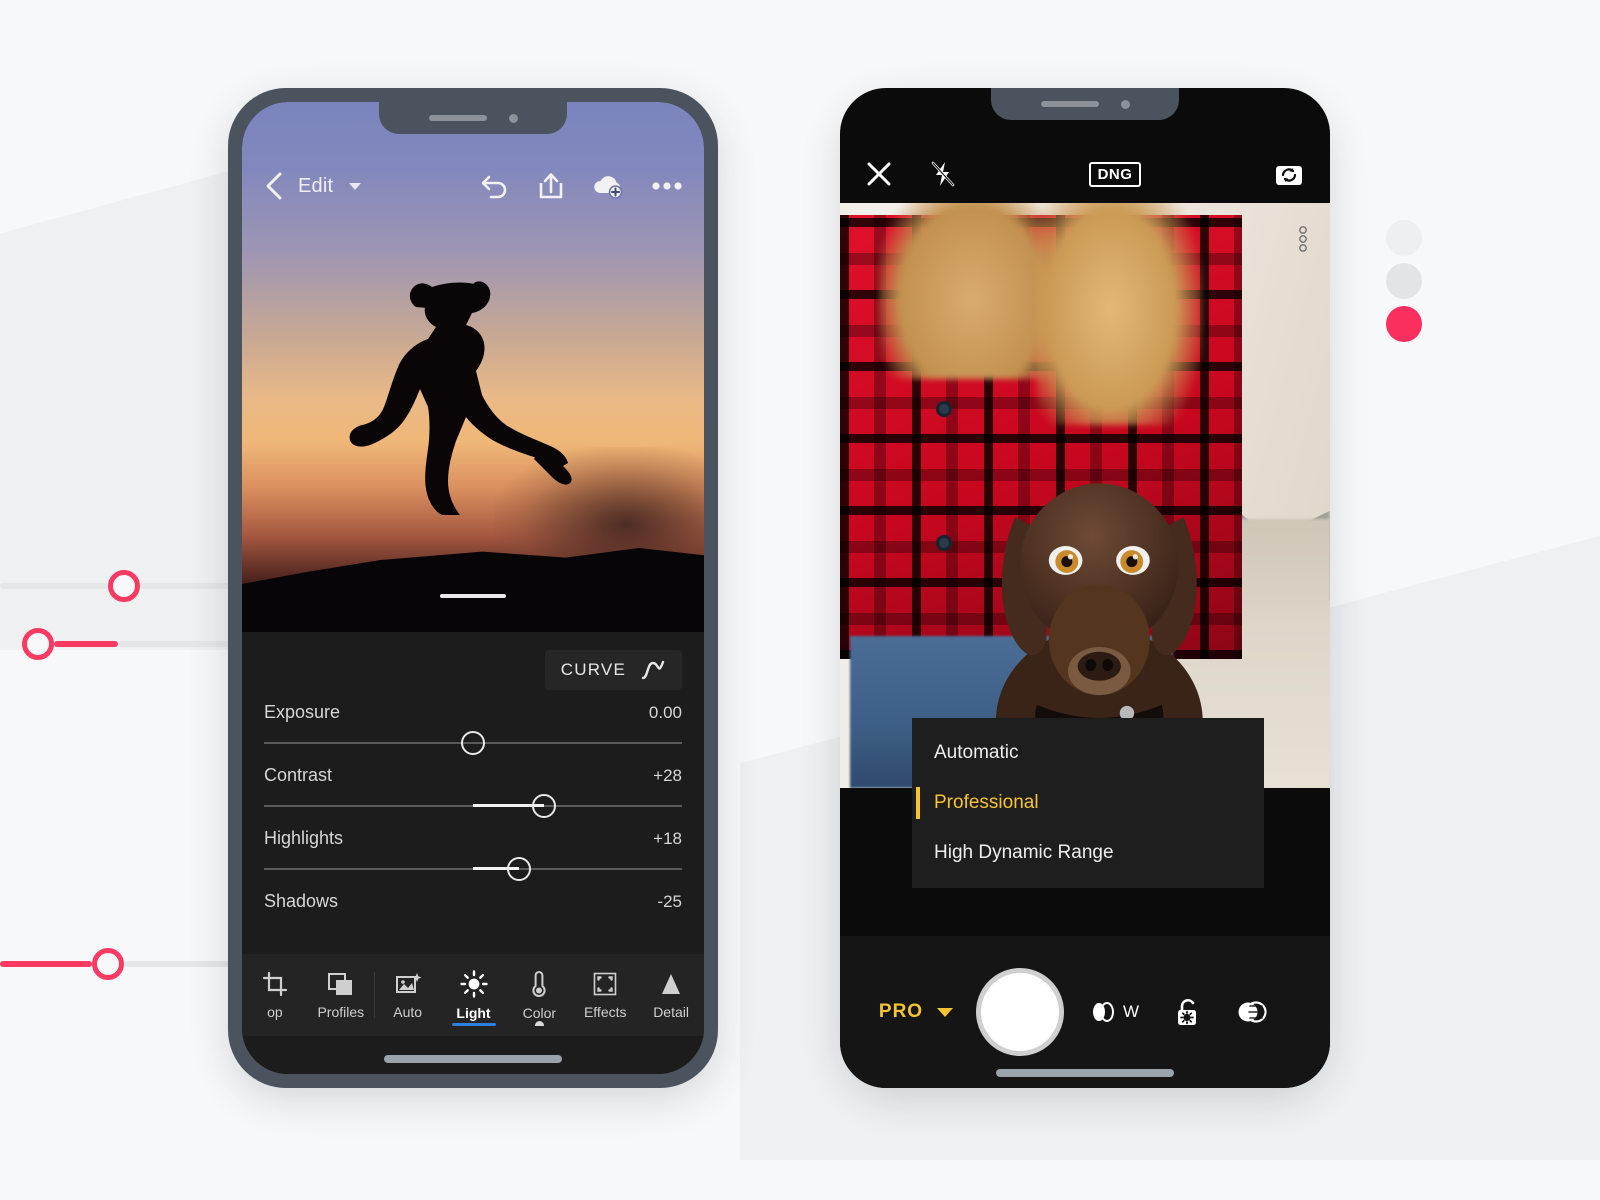 Image resolution: width=1600 pixels, height=1200 pixels. I want to click on slider-value: +18, so click(667, 838).